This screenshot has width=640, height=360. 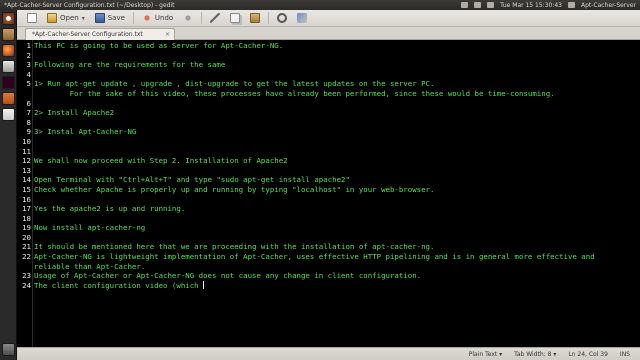 I want to click on line-text: 2> Install Apache2, so click(x=333, y=113).